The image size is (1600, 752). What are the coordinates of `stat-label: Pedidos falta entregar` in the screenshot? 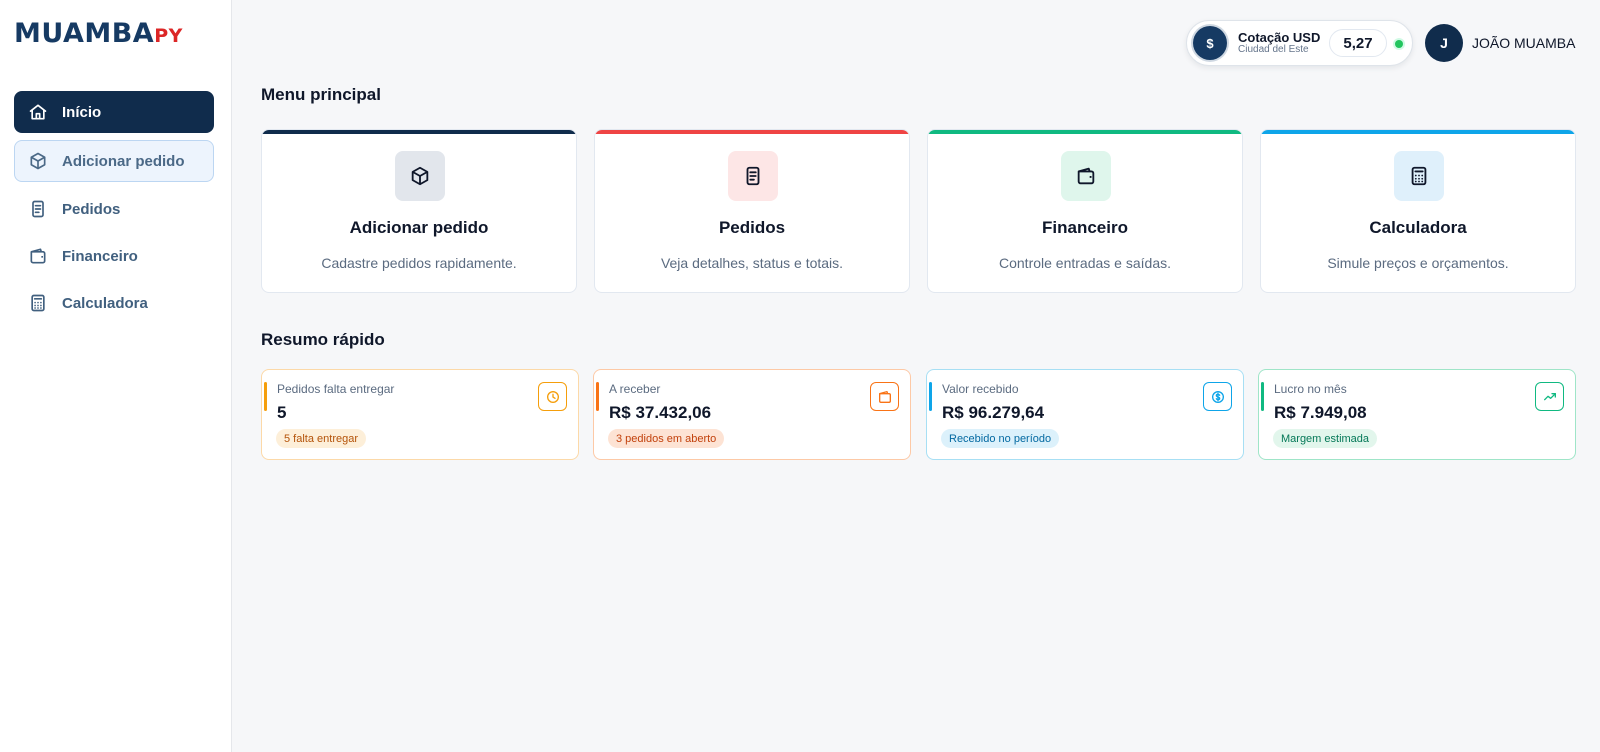 It's located at (336, 389).